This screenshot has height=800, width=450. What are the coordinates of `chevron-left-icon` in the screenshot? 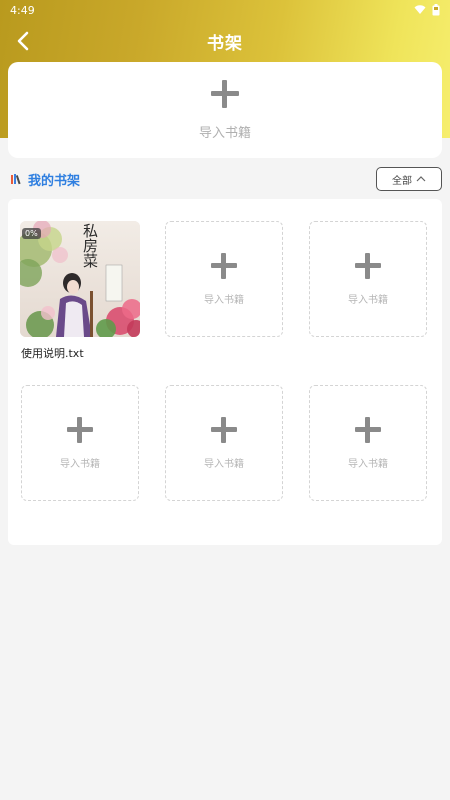 It's located at (23, 41).